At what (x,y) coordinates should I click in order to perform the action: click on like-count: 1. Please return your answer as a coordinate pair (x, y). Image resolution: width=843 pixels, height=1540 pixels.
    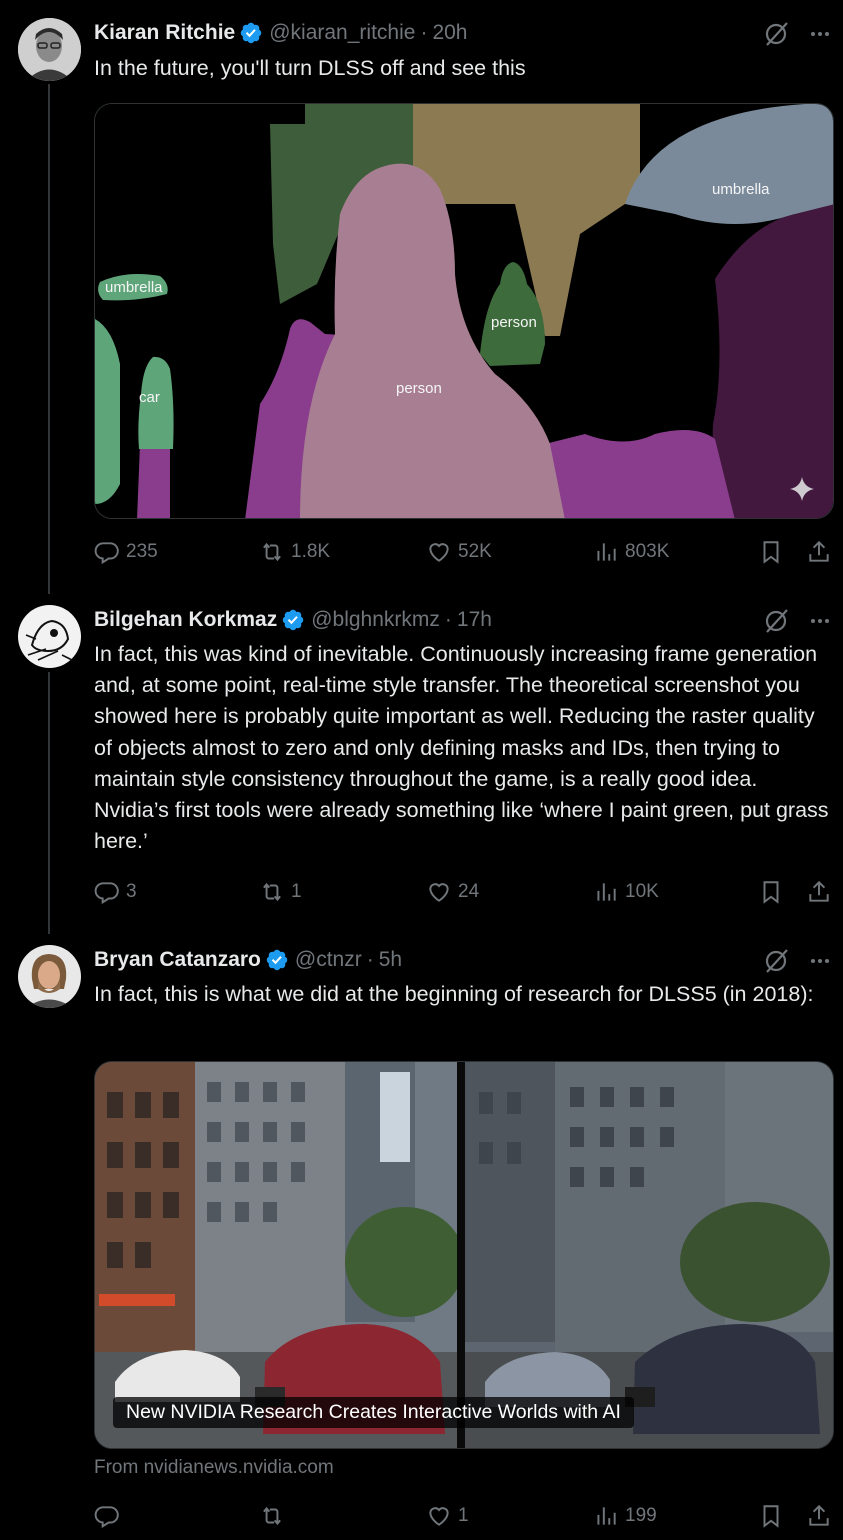
    Looking at the image, I should click on (463, 1515).